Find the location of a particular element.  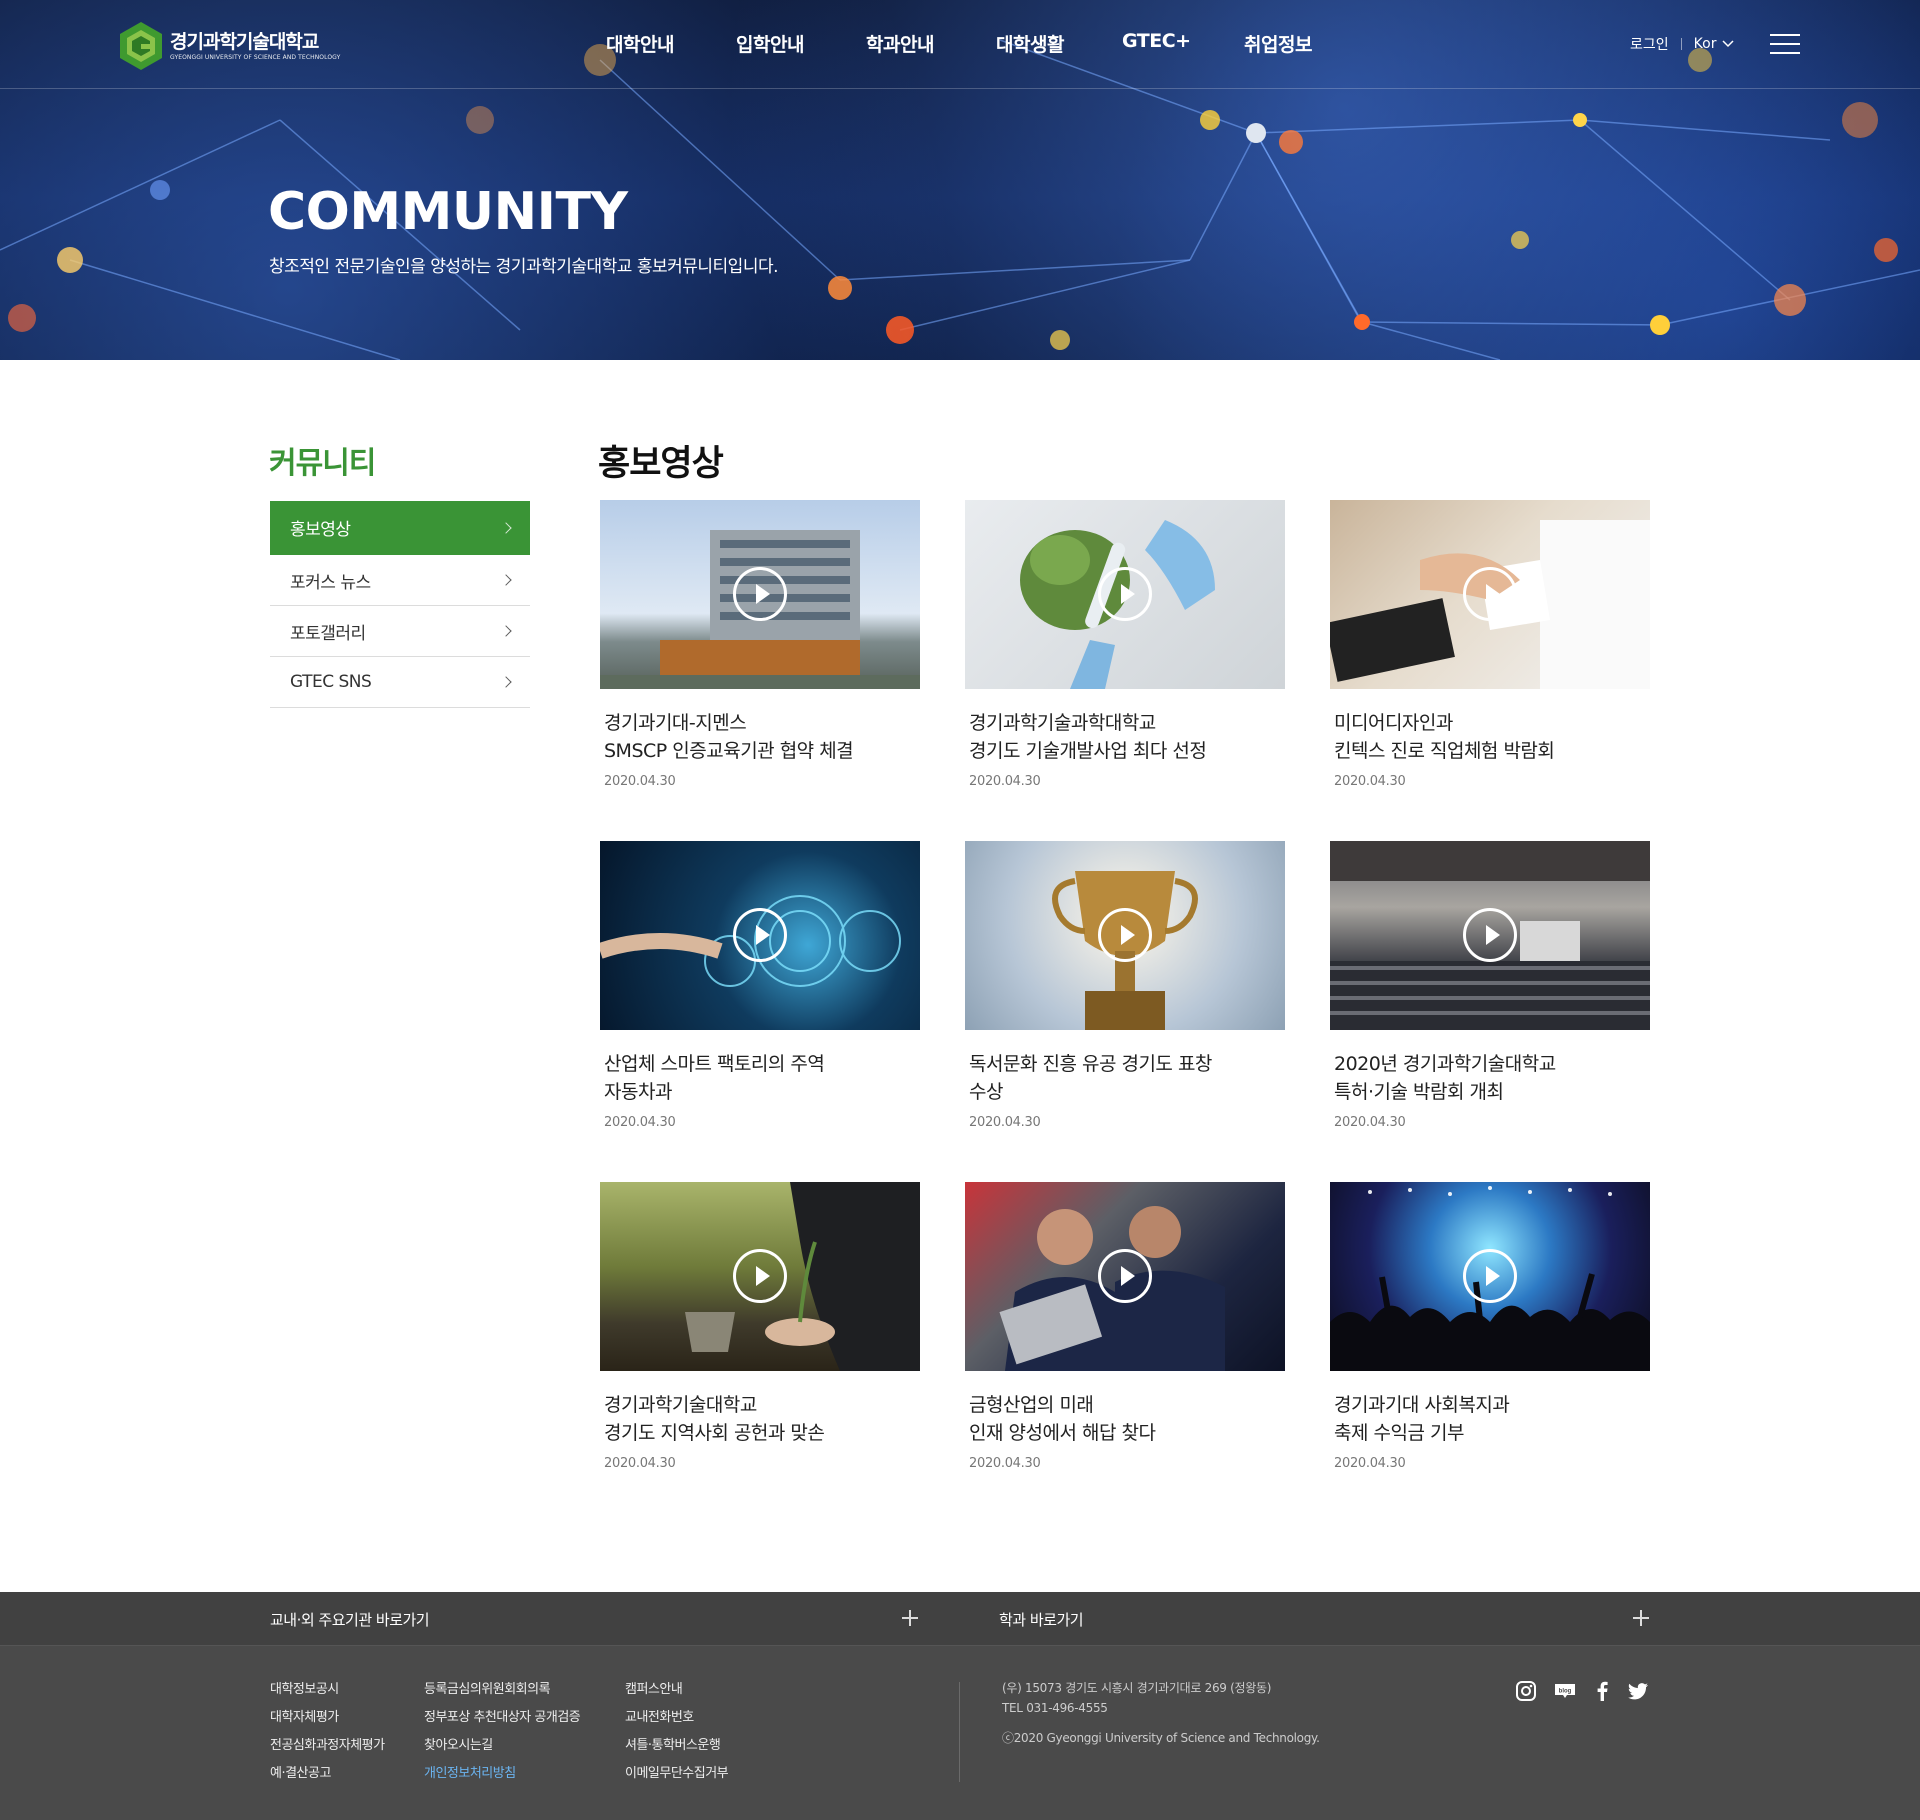

twitter-icon is located at coordinates (1638, 1691).